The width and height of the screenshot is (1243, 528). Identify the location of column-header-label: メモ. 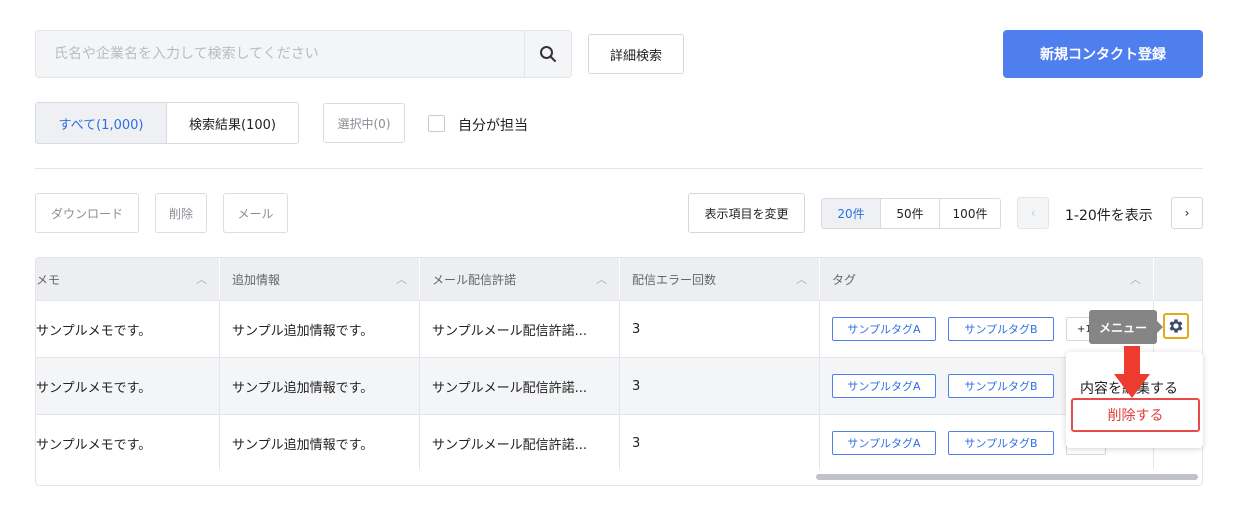
(48, 279).